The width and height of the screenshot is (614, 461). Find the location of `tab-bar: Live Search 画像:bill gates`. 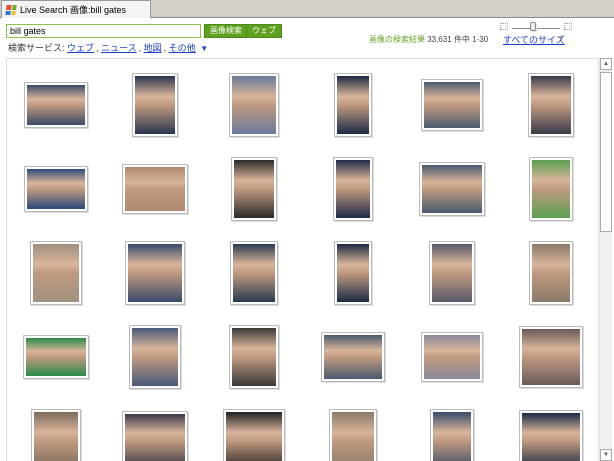

tab-bar: Live Search 画像:bill gates is located at coordinates (307, 9).